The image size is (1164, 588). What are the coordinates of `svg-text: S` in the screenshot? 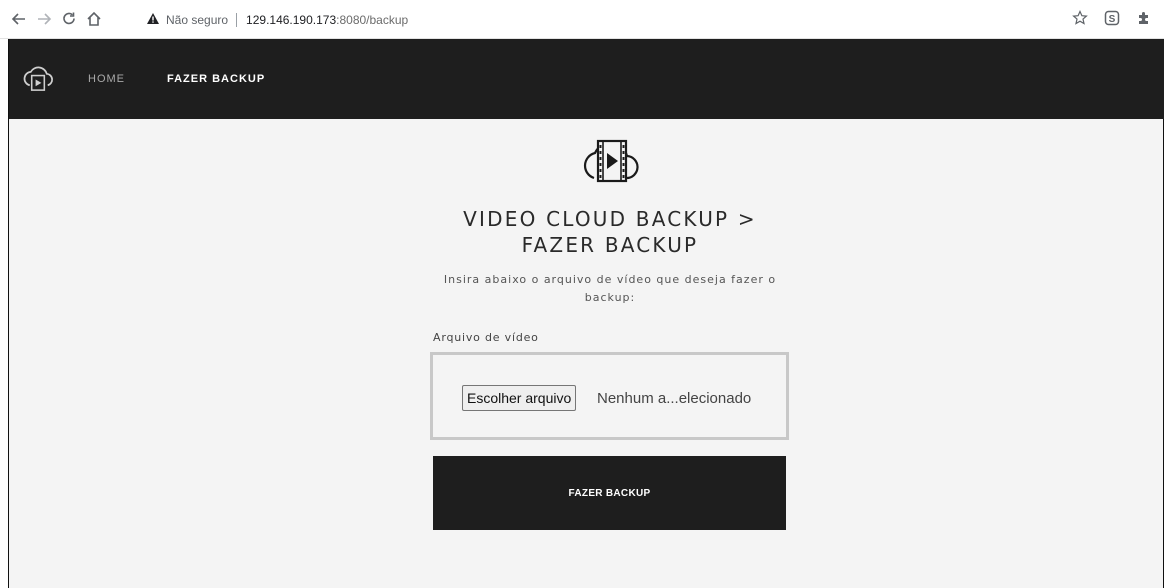 It's located at (1112, 19).